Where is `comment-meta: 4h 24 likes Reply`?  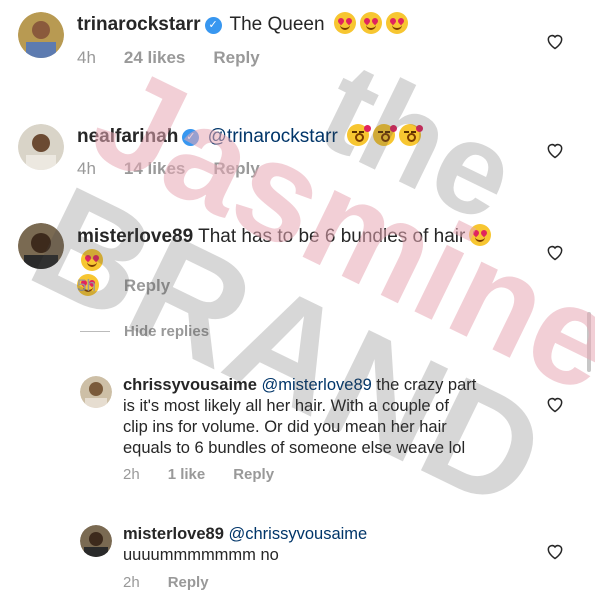 comment-meta: 4h 24 likes Reply is located at coordinates (182, 58).